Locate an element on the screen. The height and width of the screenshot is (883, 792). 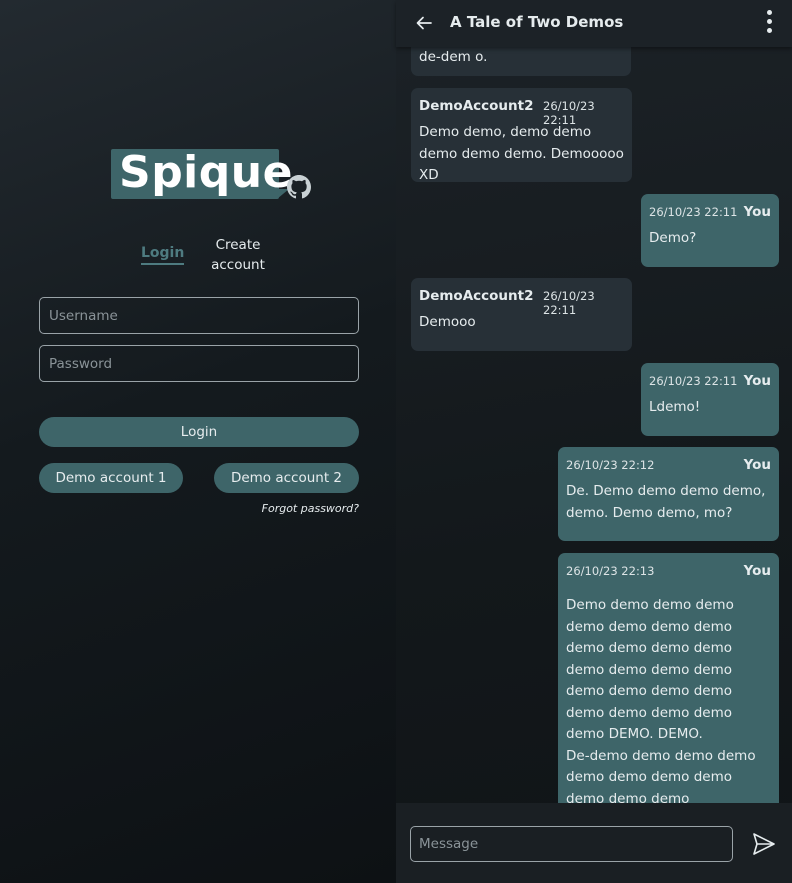
password-input is located at coordinates (199, 363).